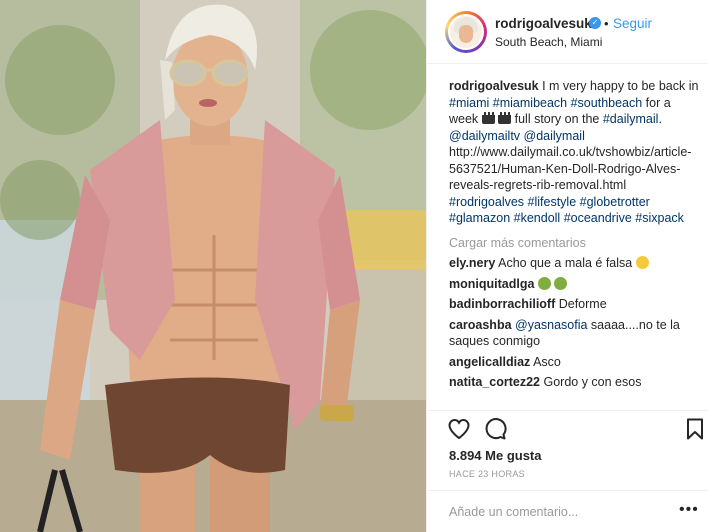 This screenshot has height=532, width=708. I want to click on add-comment-bar: •••, so click(567, 511).